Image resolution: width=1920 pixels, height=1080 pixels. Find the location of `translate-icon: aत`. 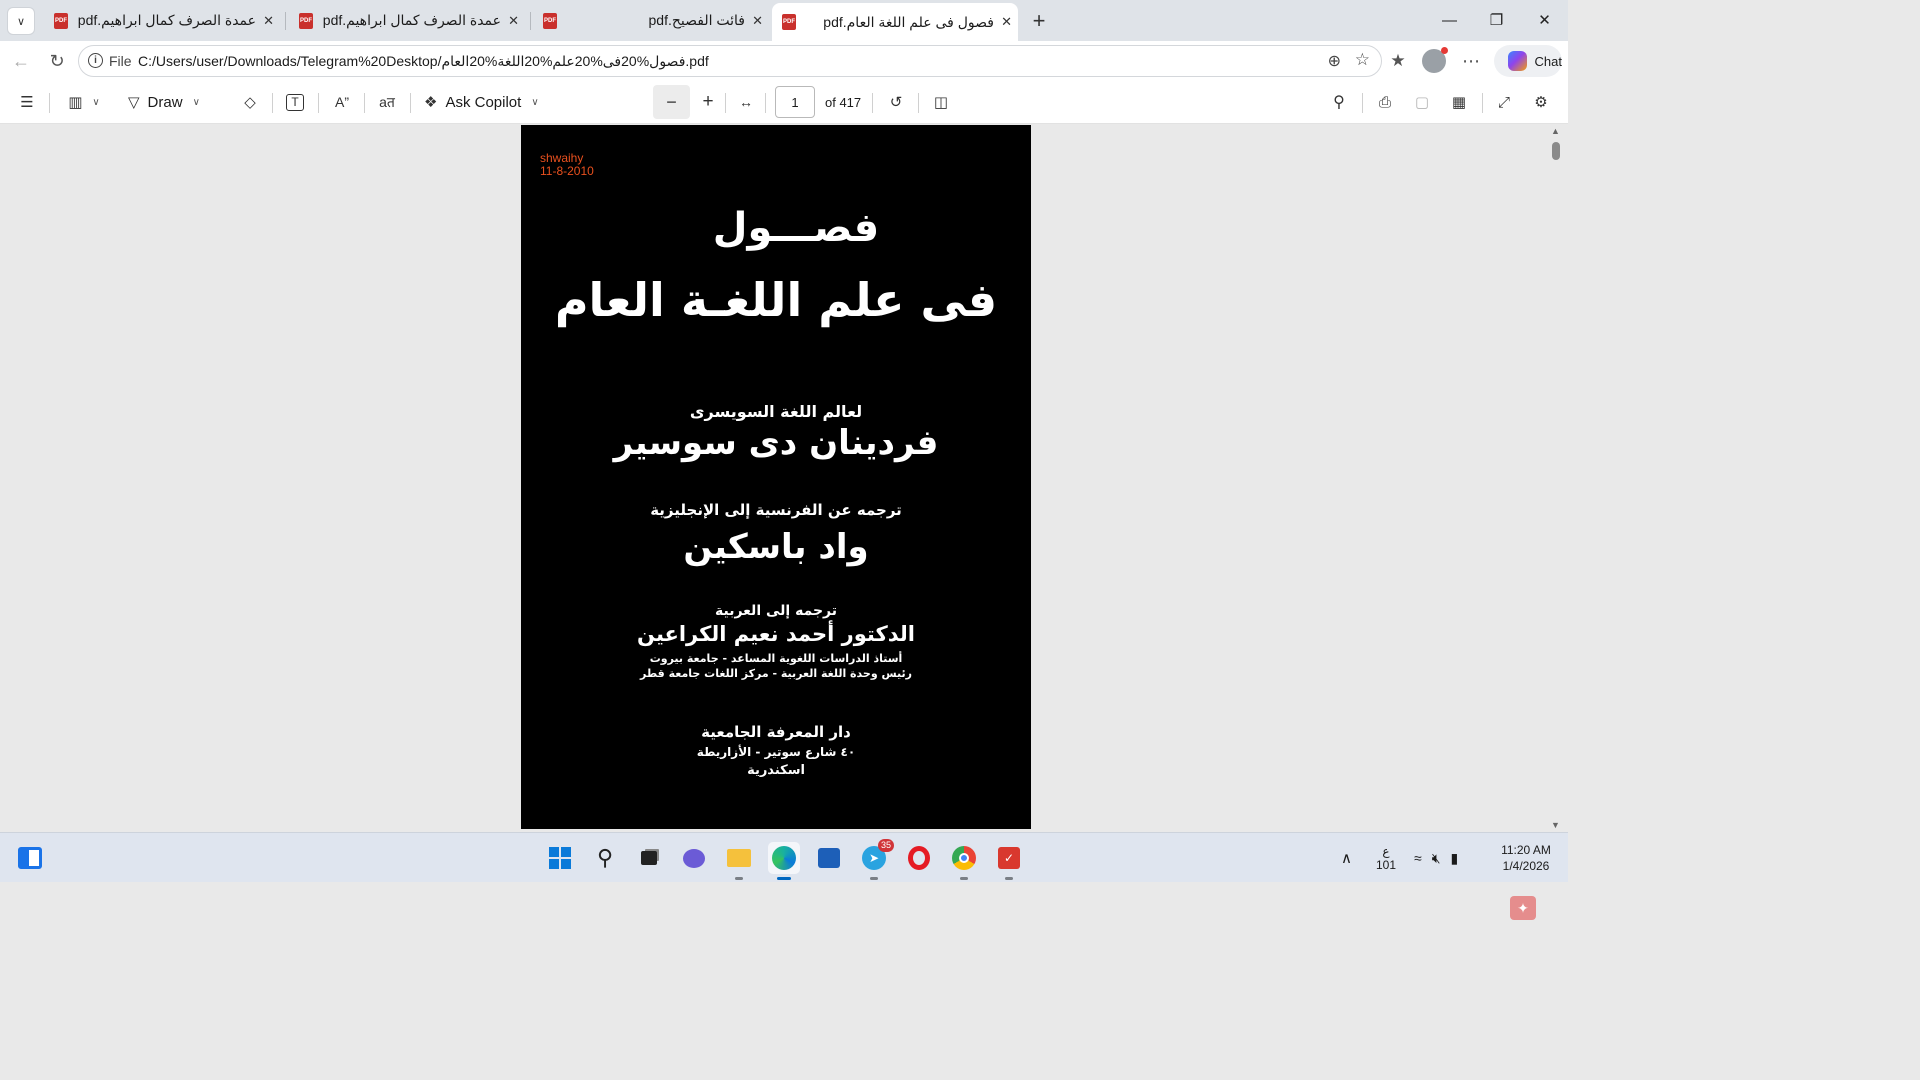

translate-icon: aत is located at coordinates (387, 101).